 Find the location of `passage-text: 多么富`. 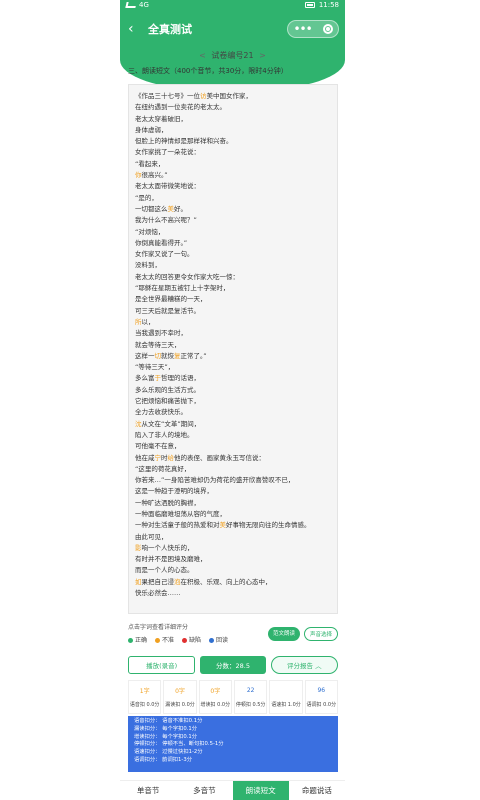

passage-text: 多么富 is located at coordinates (145, 378).